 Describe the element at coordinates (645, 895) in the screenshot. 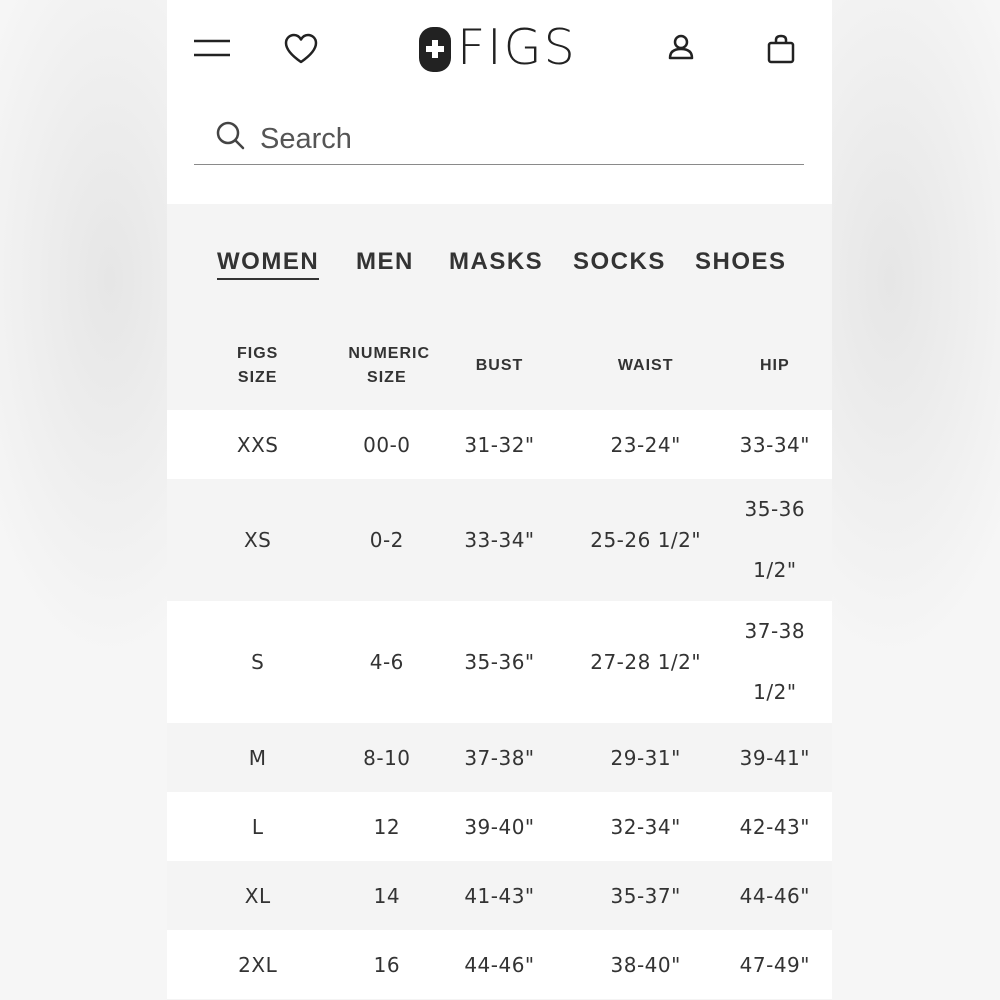

I see `cell-waist: 35-37"` at that location.